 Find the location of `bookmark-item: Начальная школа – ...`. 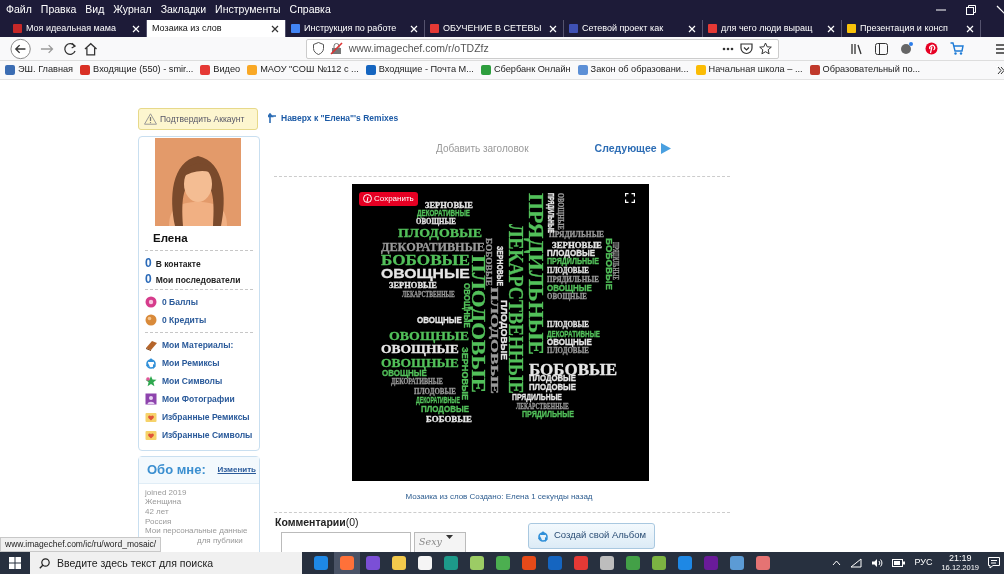

bookmark-item: Начальная школа – ... is located at coordinates (749, 70).